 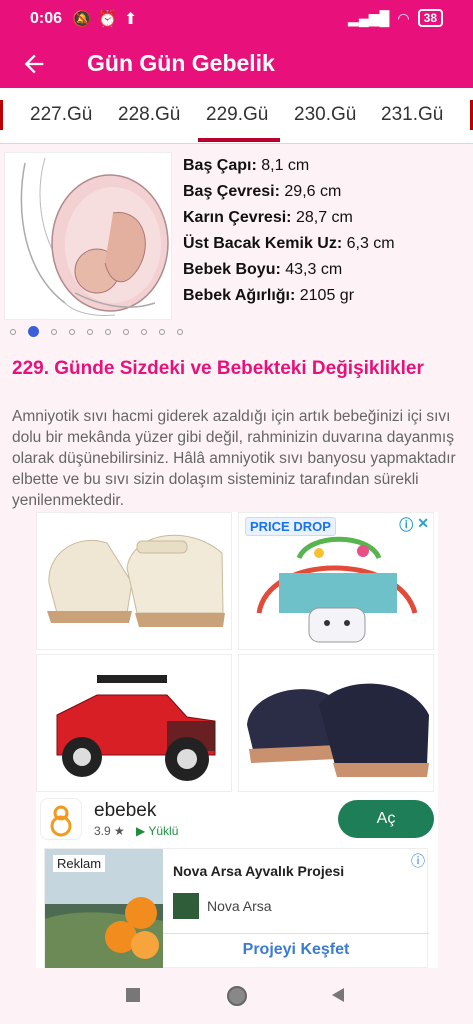 I want to click on ad-info-icon: ⓘ, so click(x=406, y=525).